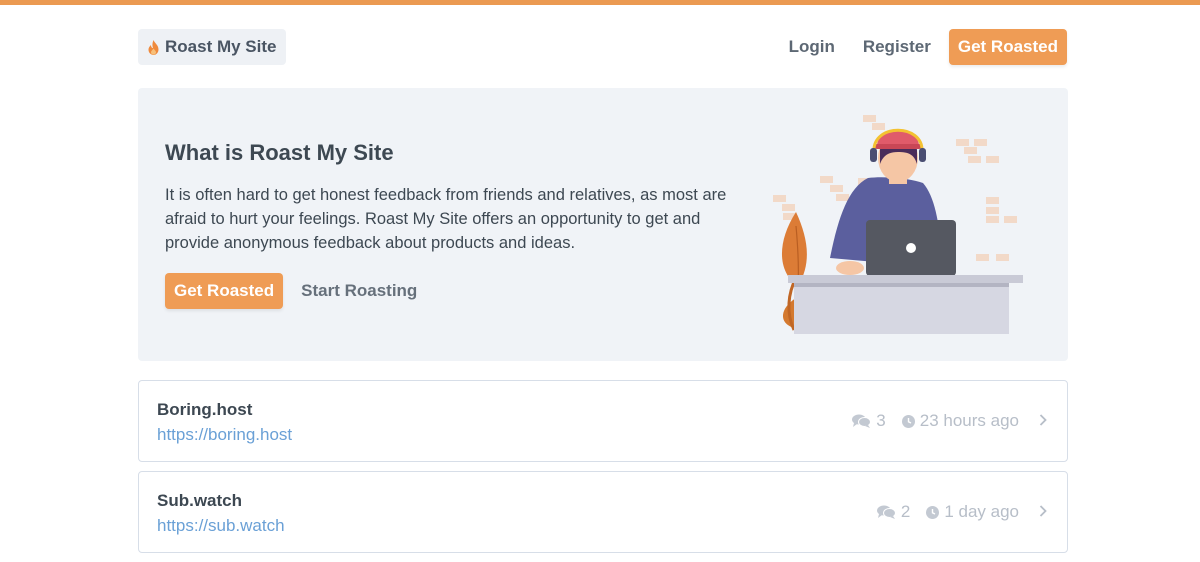  I want to click on site-name: Boring.host, so click(205, 409).